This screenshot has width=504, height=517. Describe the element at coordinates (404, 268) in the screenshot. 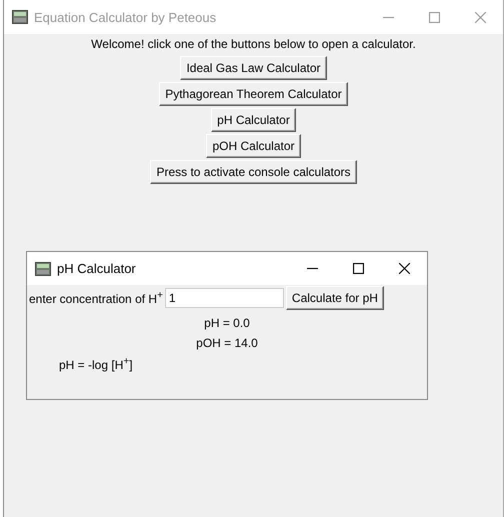

I see `close-icon` at that location.